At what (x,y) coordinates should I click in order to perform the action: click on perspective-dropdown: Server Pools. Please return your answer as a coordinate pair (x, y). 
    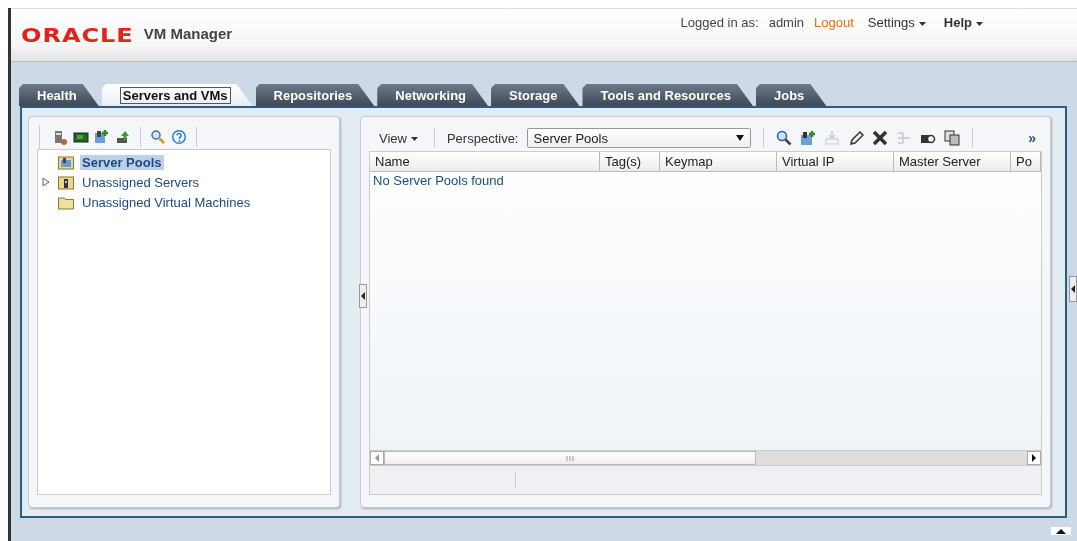
    Looking at the image, I should click on (638, 138).